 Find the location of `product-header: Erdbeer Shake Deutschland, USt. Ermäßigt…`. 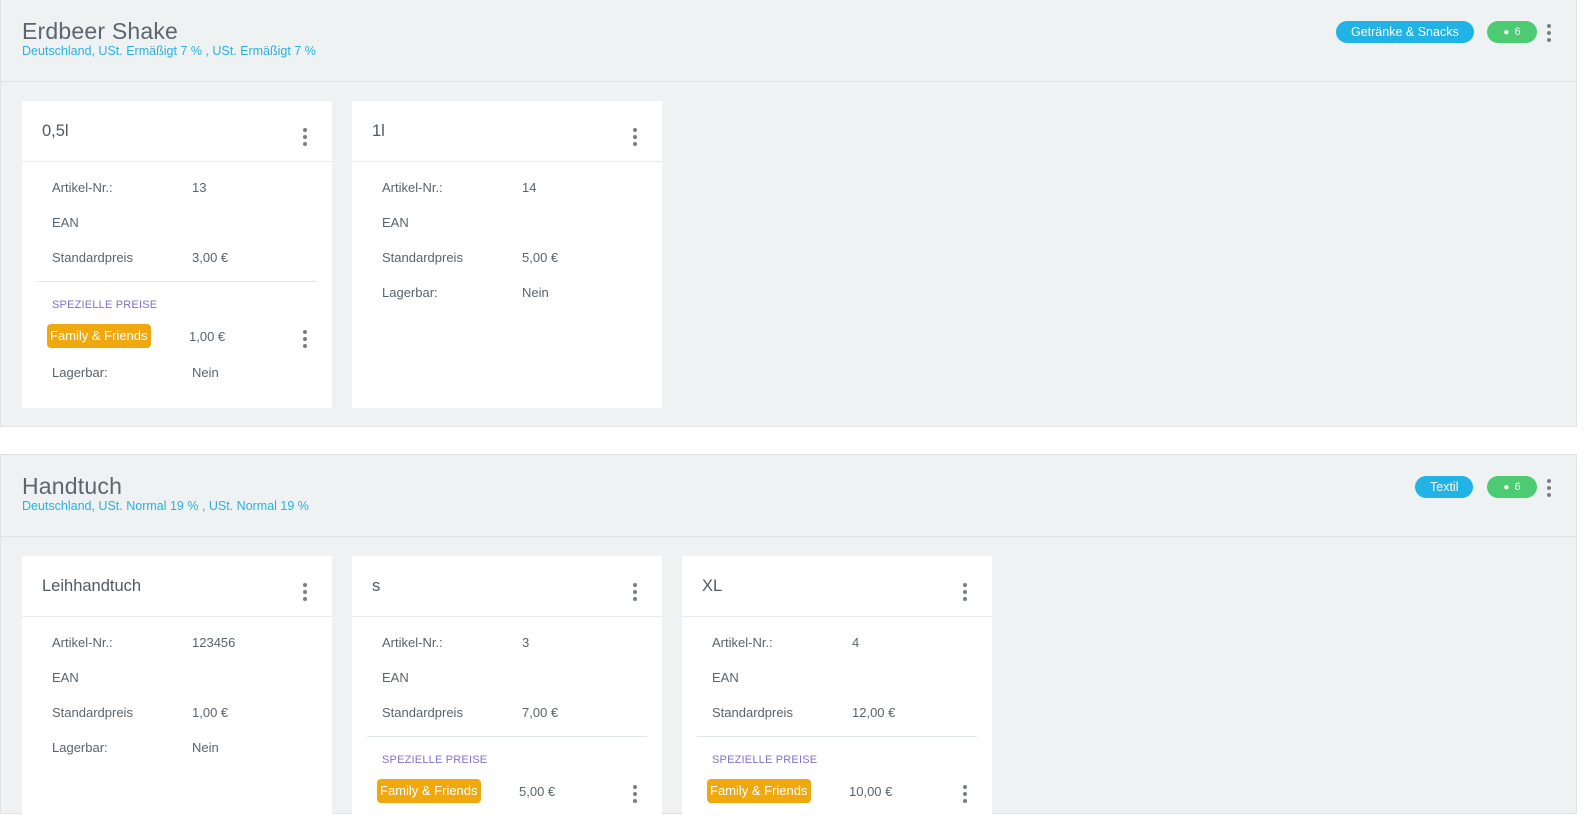

product-header: Erdbeer Shake Deutschland, USt. Ermäßigt… is located at coordinates (788, 41).